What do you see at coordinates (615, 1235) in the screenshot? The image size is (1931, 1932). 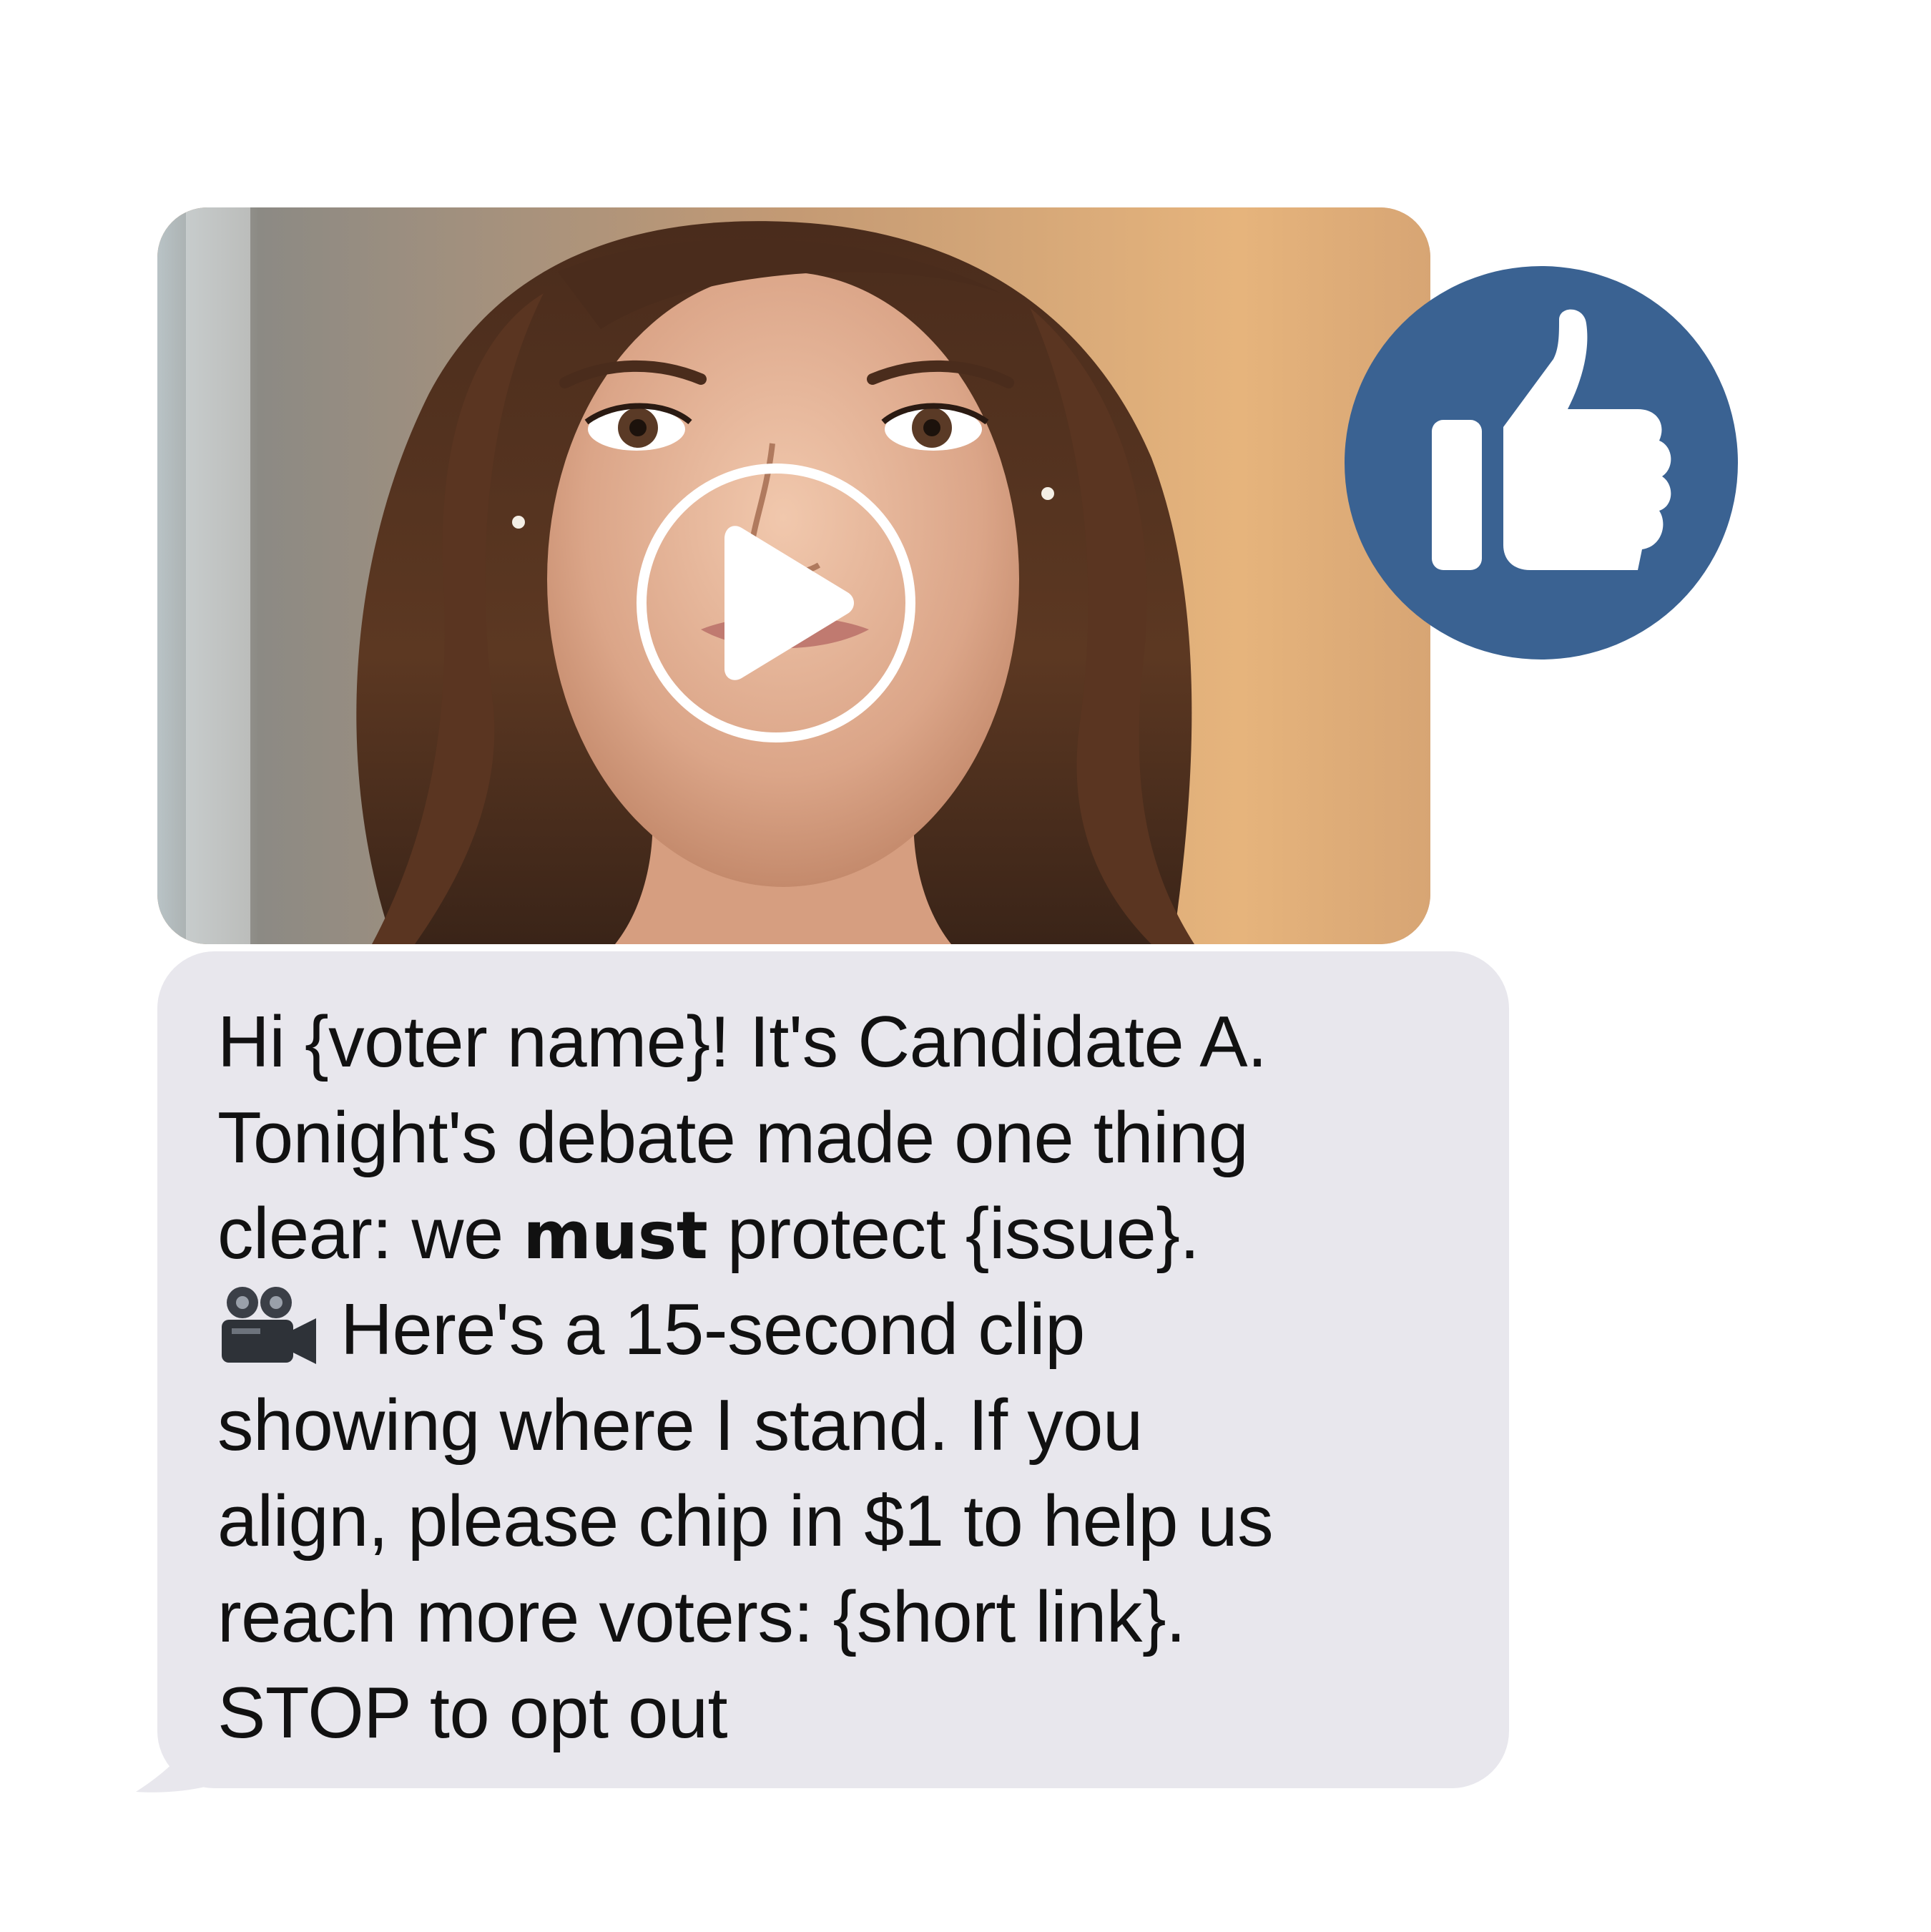 I see `emphasis-text: must` at bounding box center [615, 1235].